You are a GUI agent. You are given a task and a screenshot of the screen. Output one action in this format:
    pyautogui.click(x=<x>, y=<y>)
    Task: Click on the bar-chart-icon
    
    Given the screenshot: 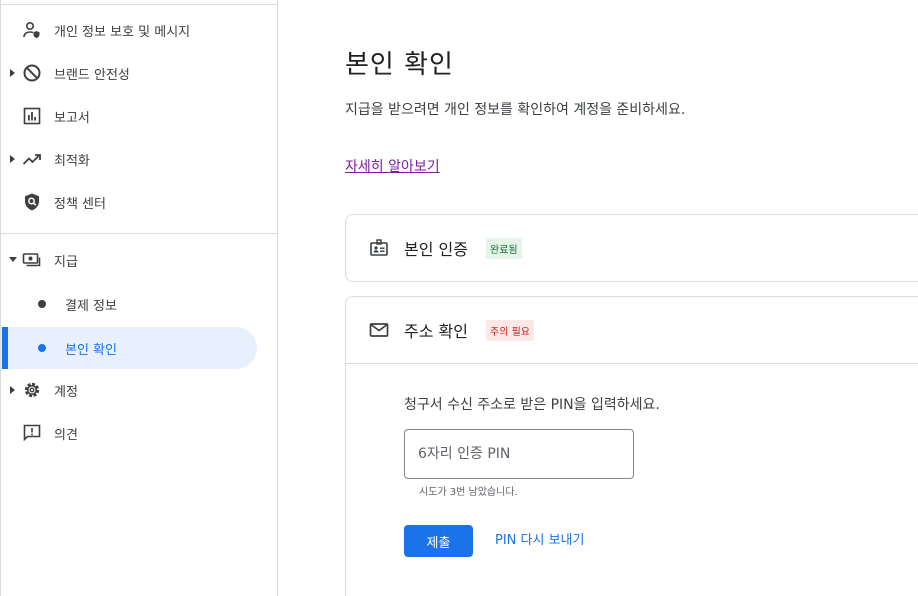 What is the action you would take?
    pyautogui.click(x=32, y=116)
    